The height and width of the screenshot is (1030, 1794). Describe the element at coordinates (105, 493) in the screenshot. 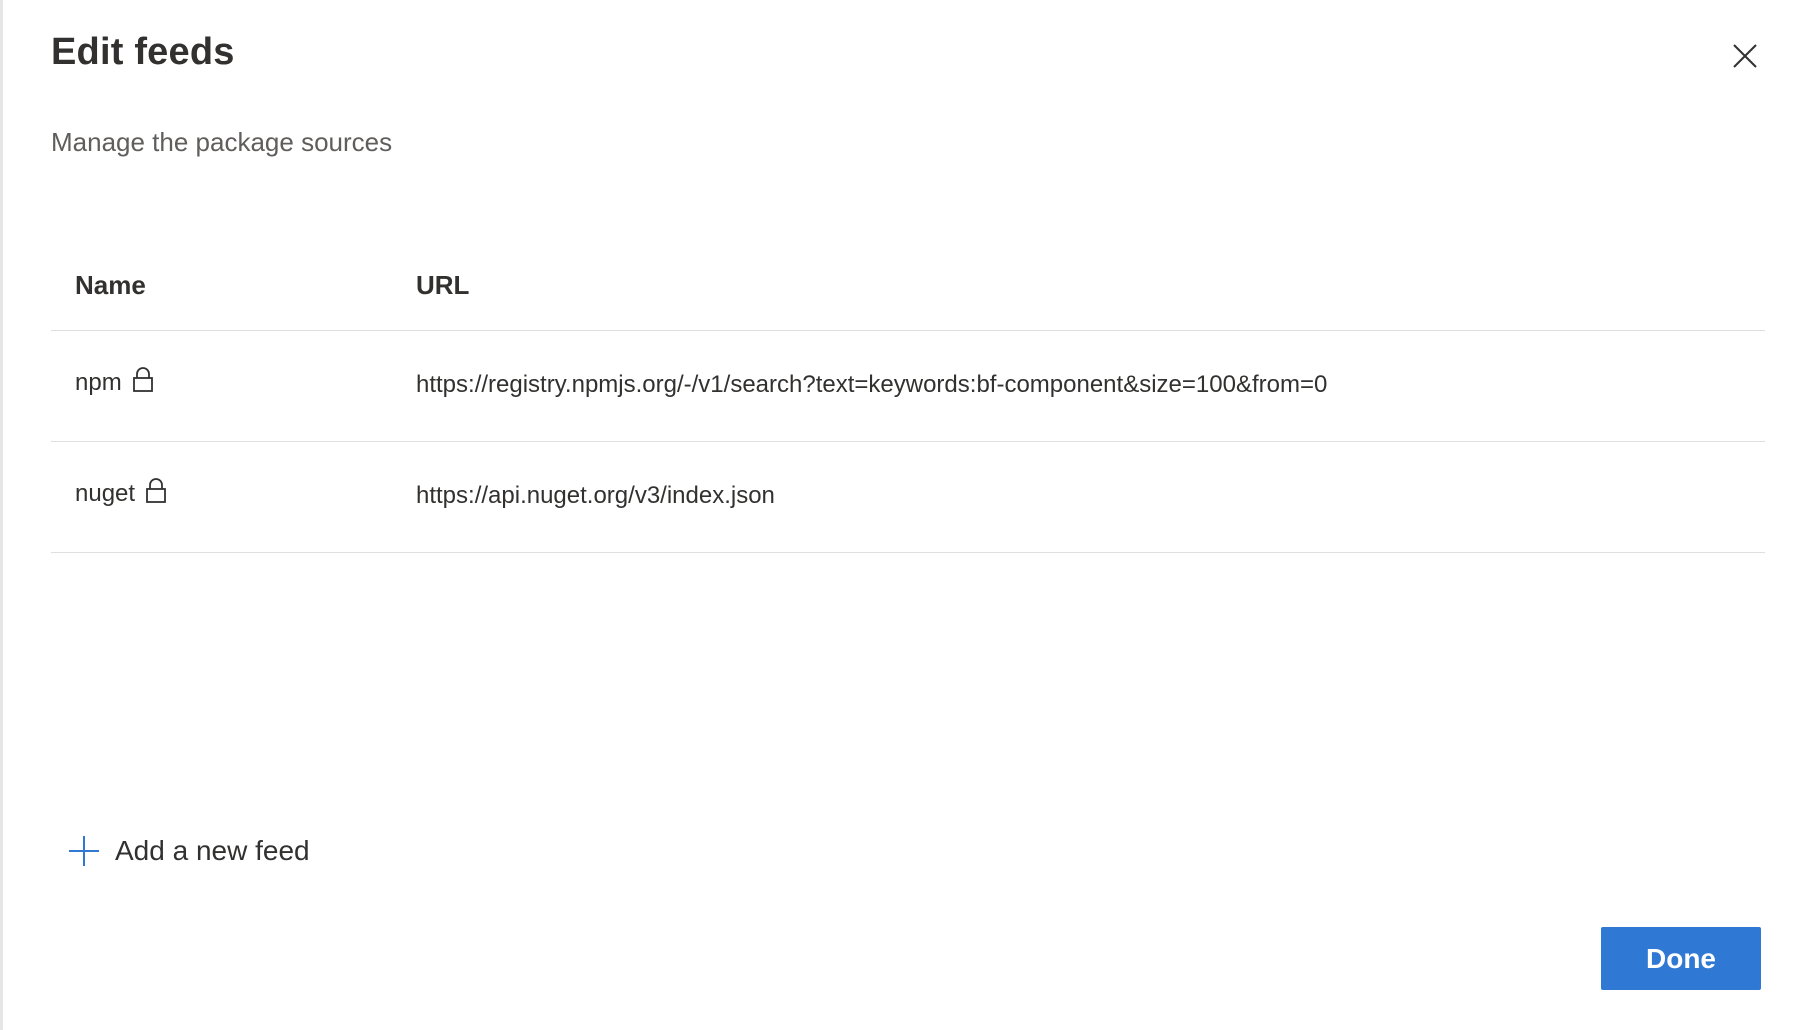

I see `feed-name: nuget` at that location.